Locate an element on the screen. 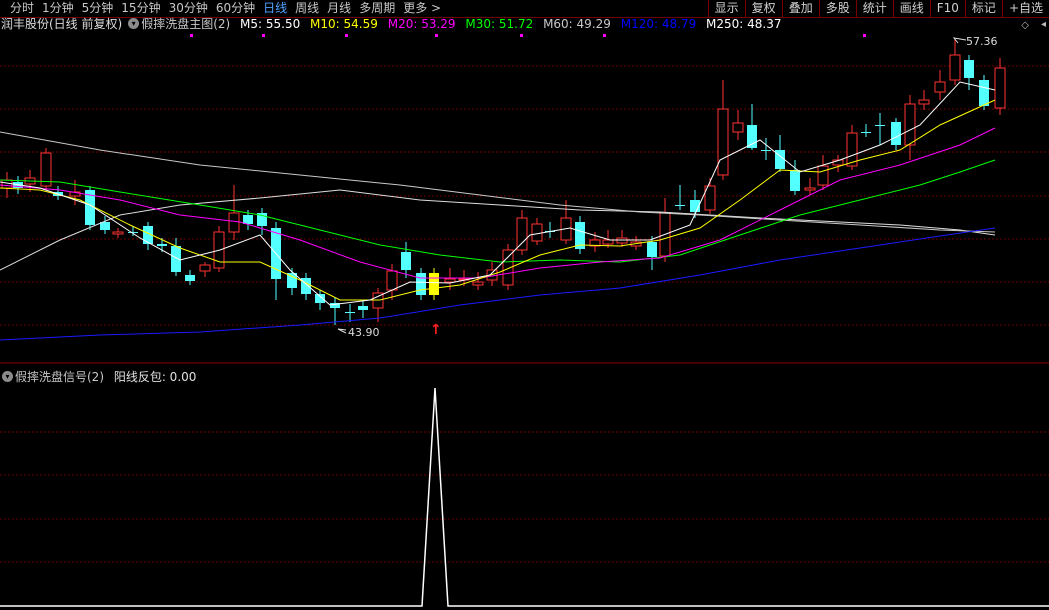 This screenshot has width=1049, height=610. sub-indicator-name: 假摔洗盘信号(2) is located at coordinates (59, 377).